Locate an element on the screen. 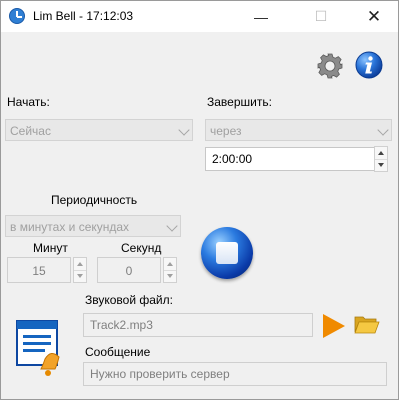  minutes-label: Минут is located at coordinates (50, 248).